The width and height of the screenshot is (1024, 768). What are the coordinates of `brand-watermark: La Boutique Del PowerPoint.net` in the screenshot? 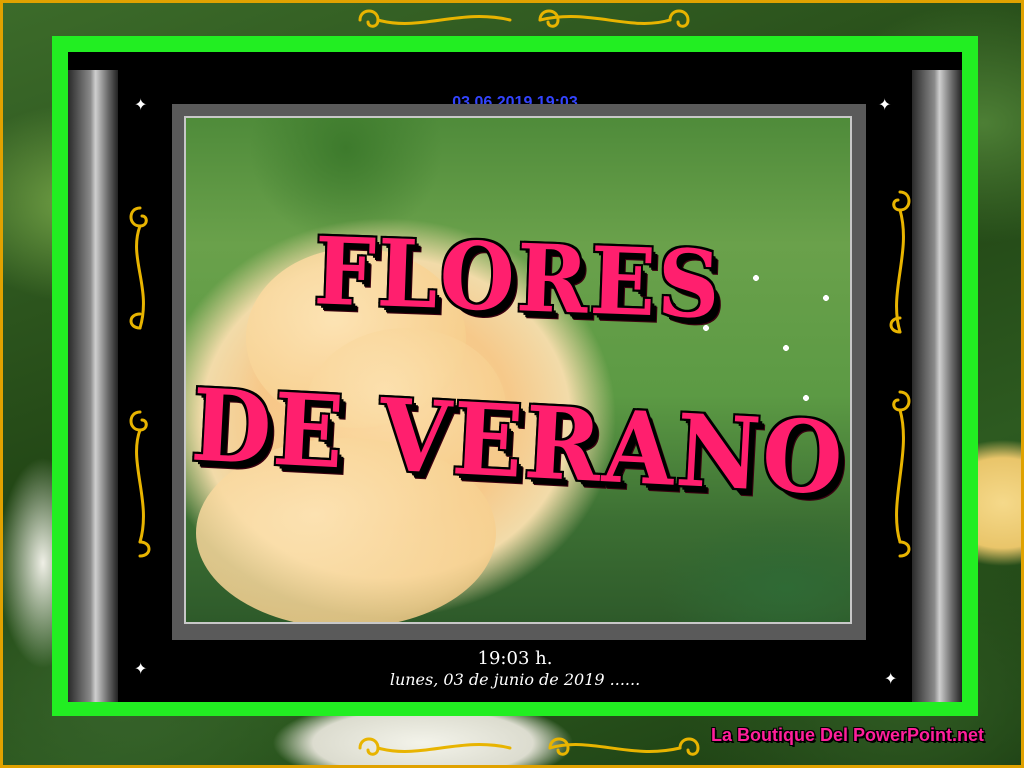 It's located at (847, 735).